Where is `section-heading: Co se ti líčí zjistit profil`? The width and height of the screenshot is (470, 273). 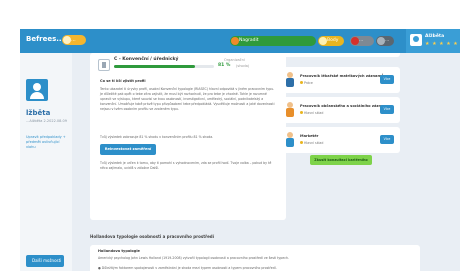
section-heading: Co se ti líčí zjistit profil is located at coordinates (123, 81).